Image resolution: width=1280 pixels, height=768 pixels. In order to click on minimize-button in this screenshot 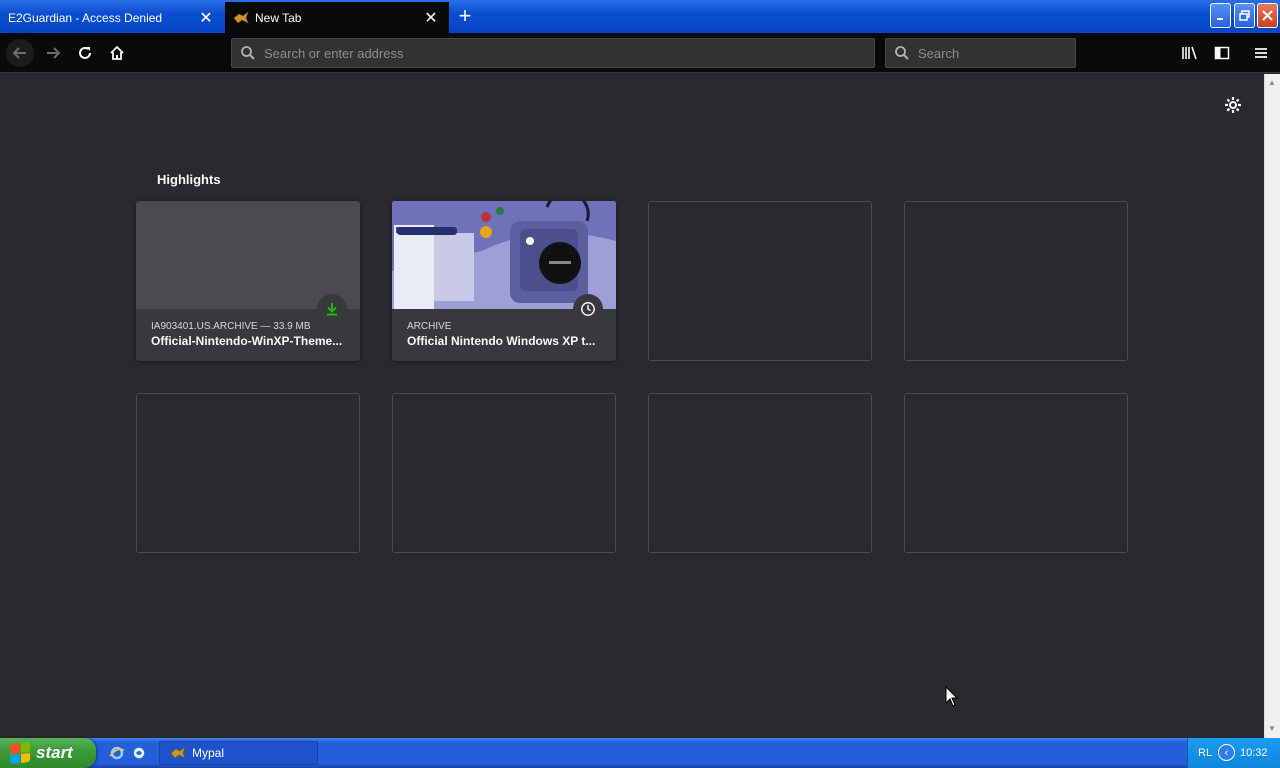, I will do `click(1220, 15)`.